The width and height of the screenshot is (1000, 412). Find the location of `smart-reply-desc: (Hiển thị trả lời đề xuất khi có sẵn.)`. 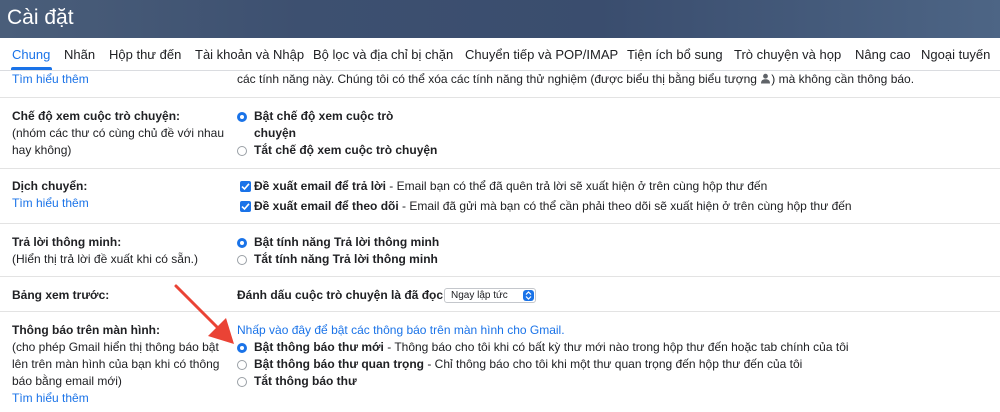

smart-reply-desc: (Hiển thị trả lời đề xuất khi có sẵn.) is located at coordinates (105, 259).